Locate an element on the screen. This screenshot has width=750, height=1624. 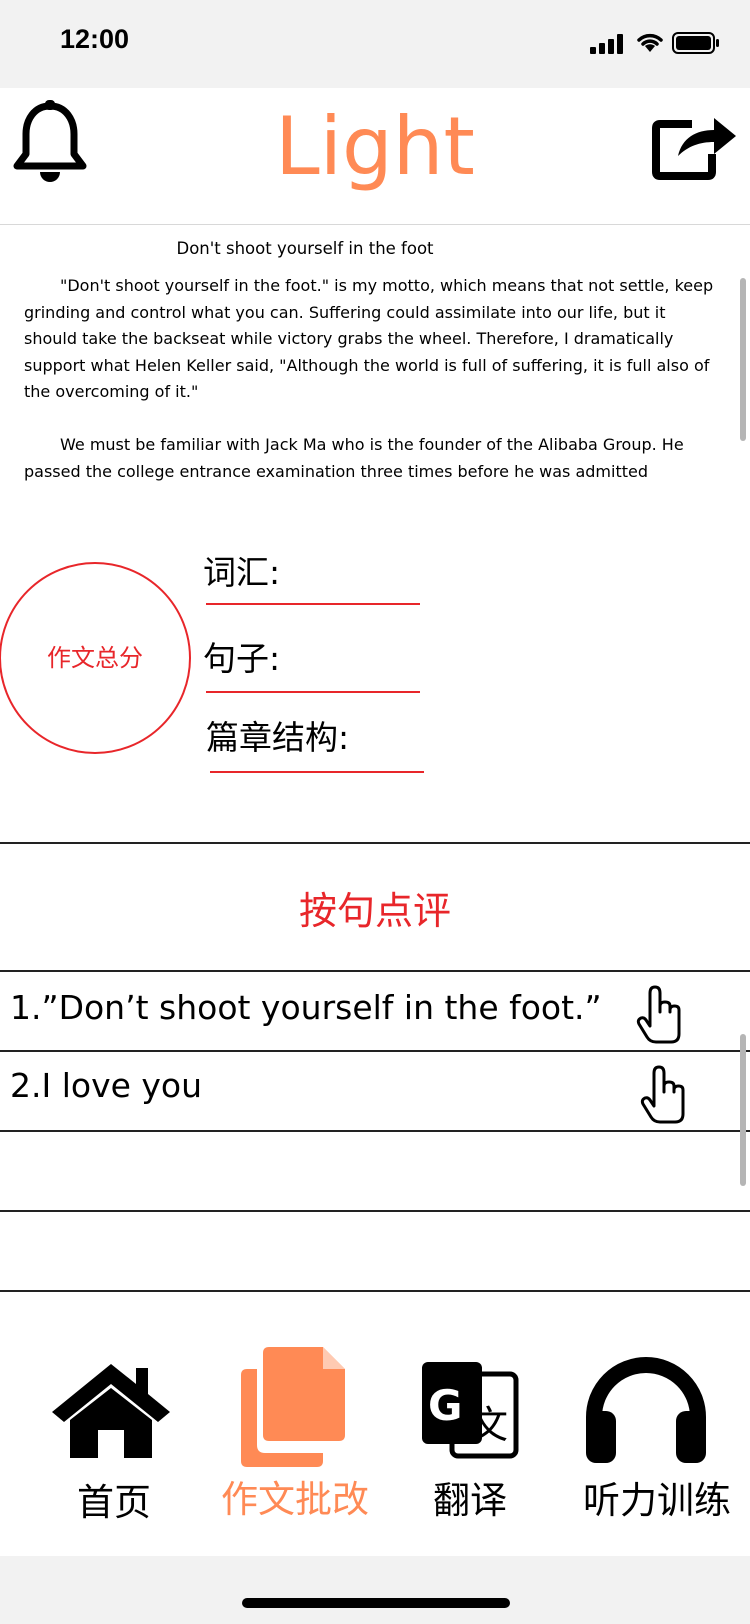
translate-icon: G 文 is located at coordinates (470, 1410).